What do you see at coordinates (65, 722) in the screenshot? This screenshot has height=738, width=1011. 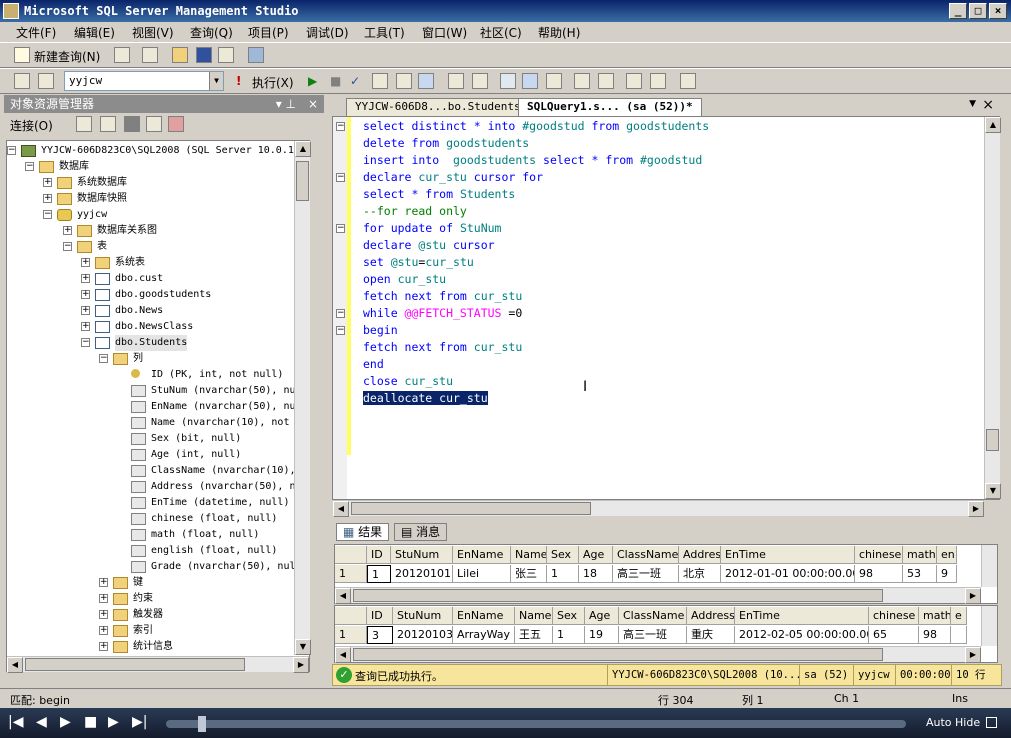 I see `play-icon: ▶` at bounding box center [65, 722].